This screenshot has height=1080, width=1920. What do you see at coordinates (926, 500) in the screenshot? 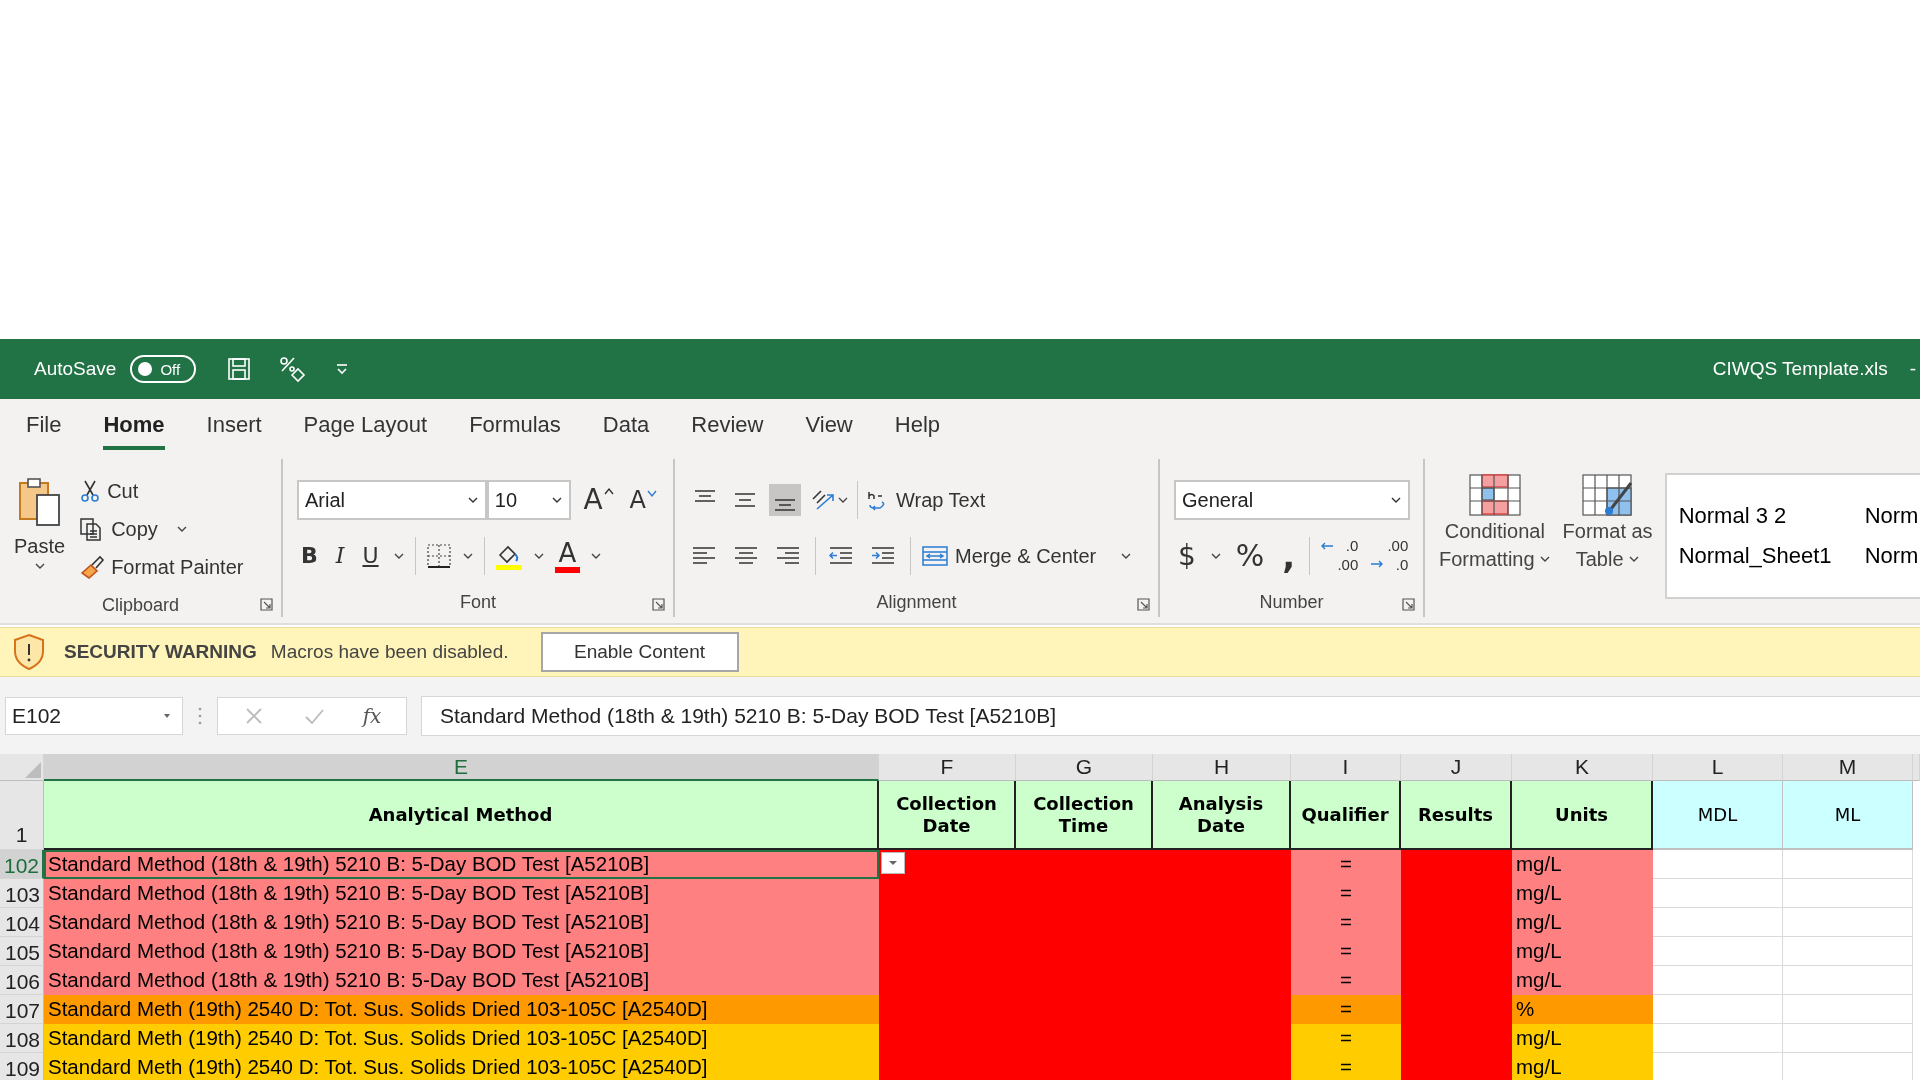
I see `wrap-text-button: Wrap Text` at bounding box center [926, 500].